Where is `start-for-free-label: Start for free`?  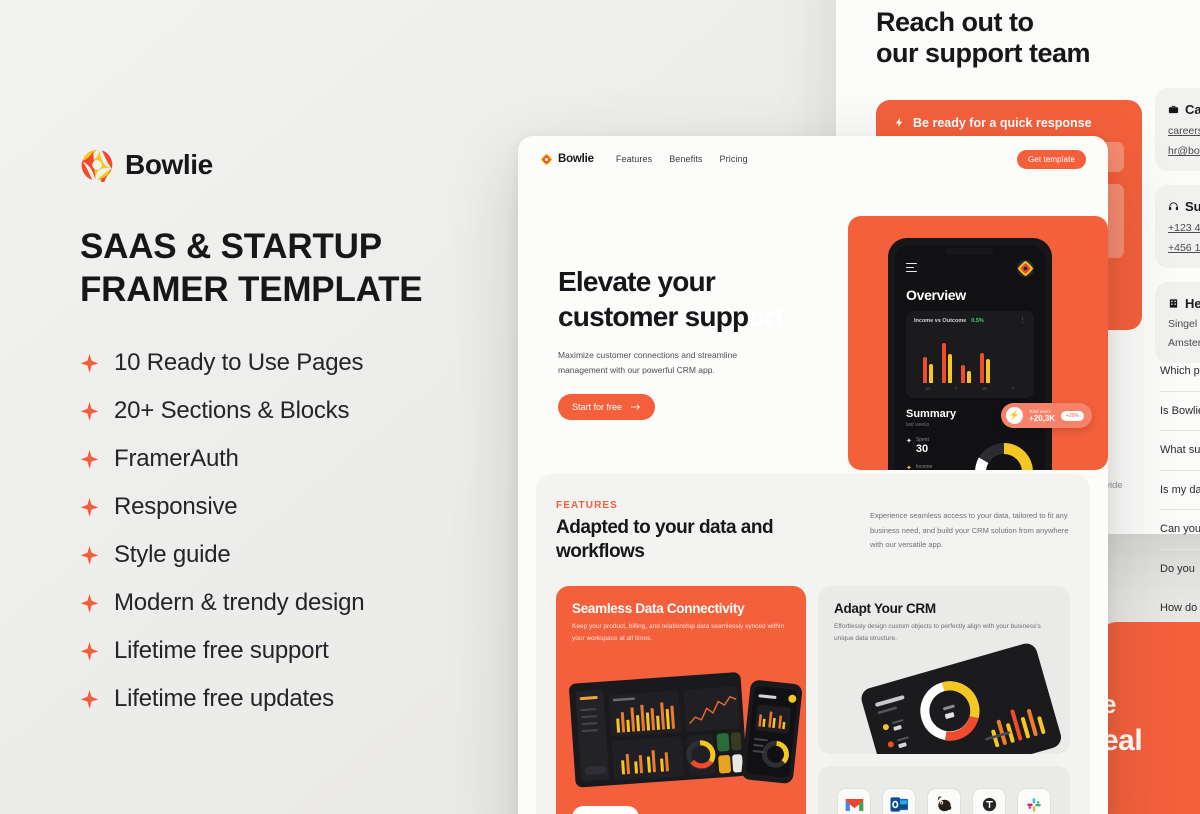 start-for-free-label: Start for free is located at coordinates (597, 406).